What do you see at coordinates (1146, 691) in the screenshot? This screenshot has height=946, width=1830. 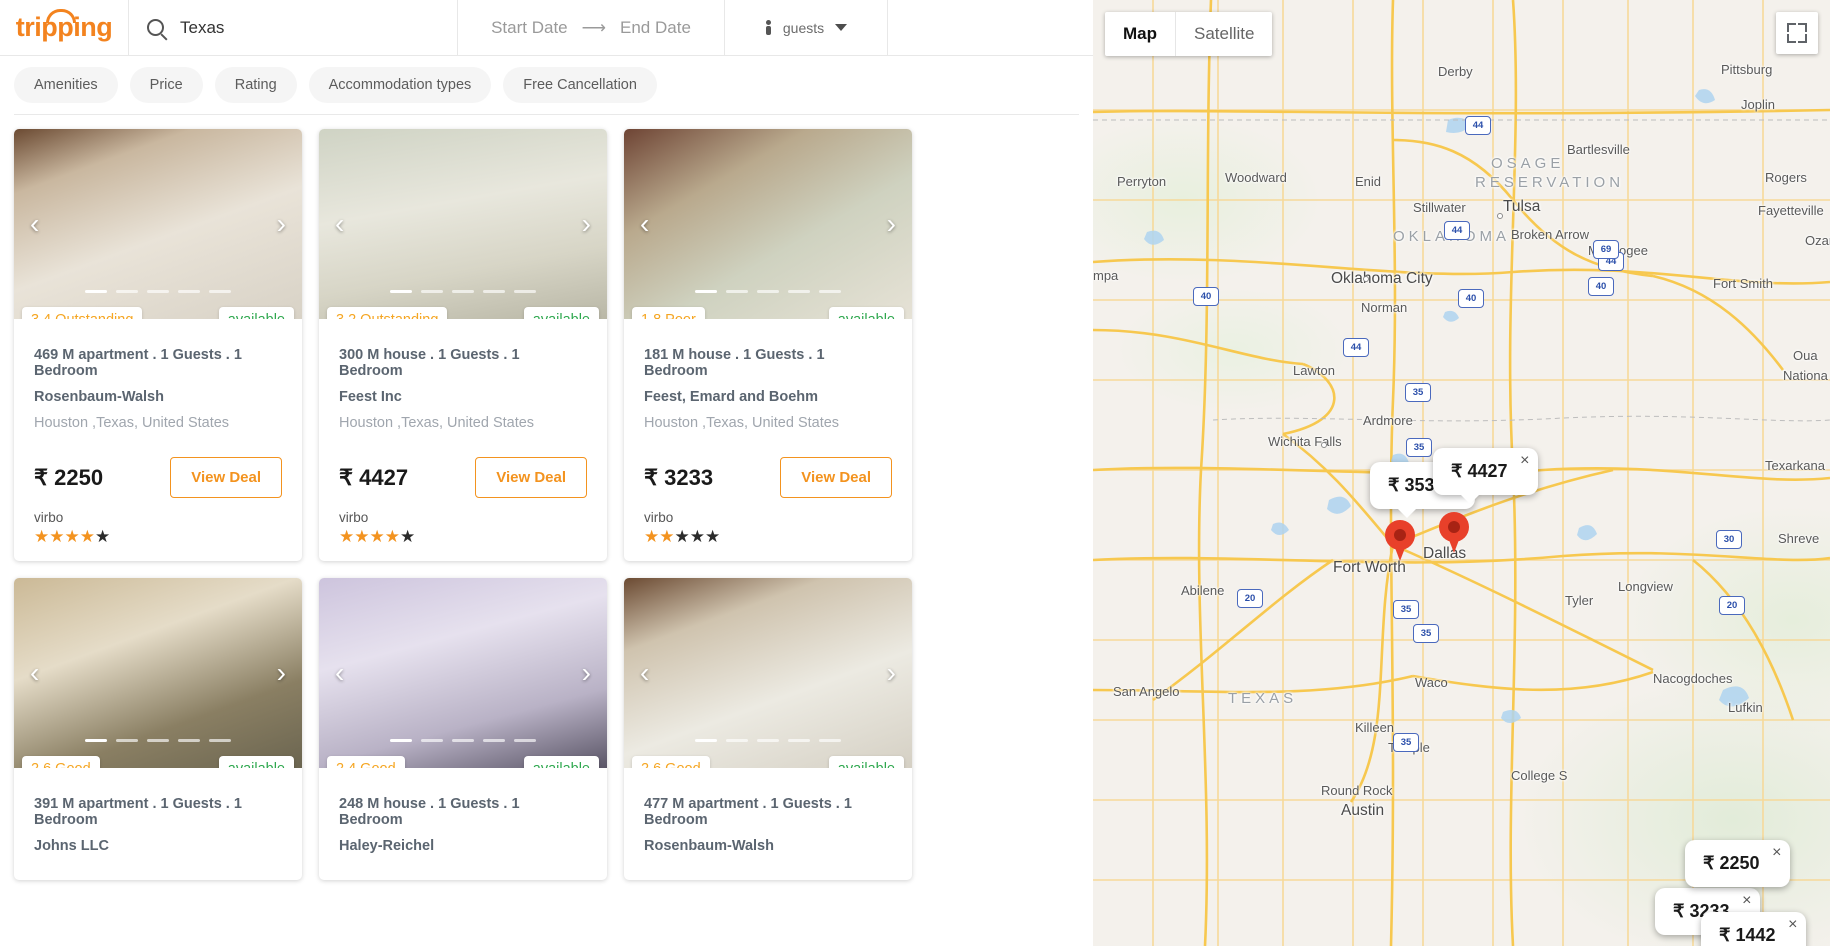 I see `map-label-san-angelo: San Angelo` at bounding box center [1146, 691].